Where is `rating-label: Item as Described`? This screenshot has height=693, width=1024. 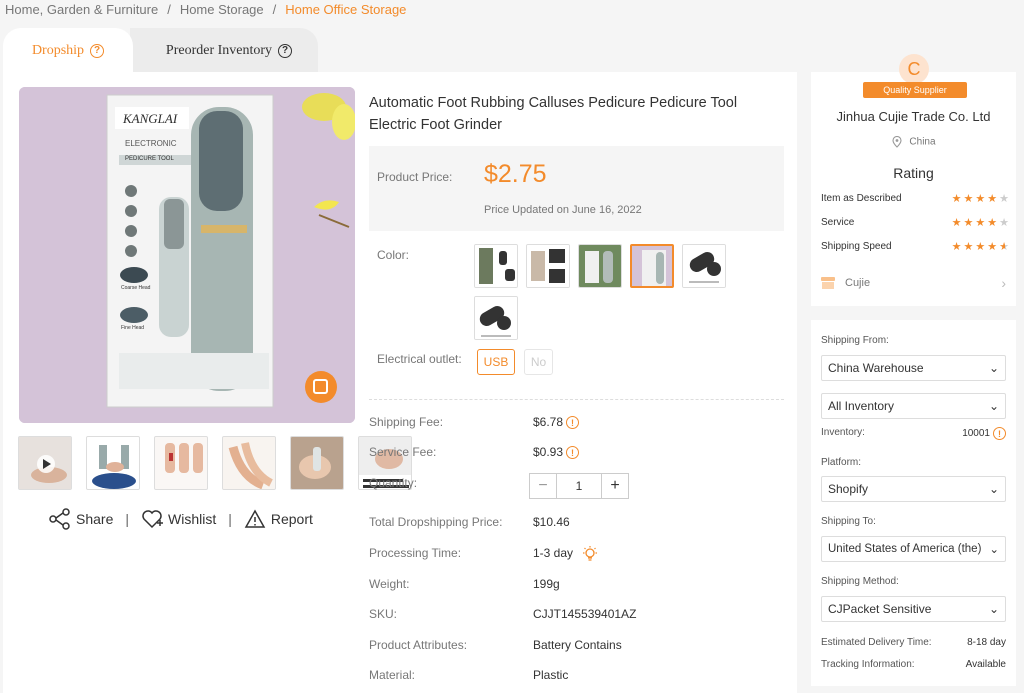 rating-label: Item as Described is located at coordinates (861, 198).